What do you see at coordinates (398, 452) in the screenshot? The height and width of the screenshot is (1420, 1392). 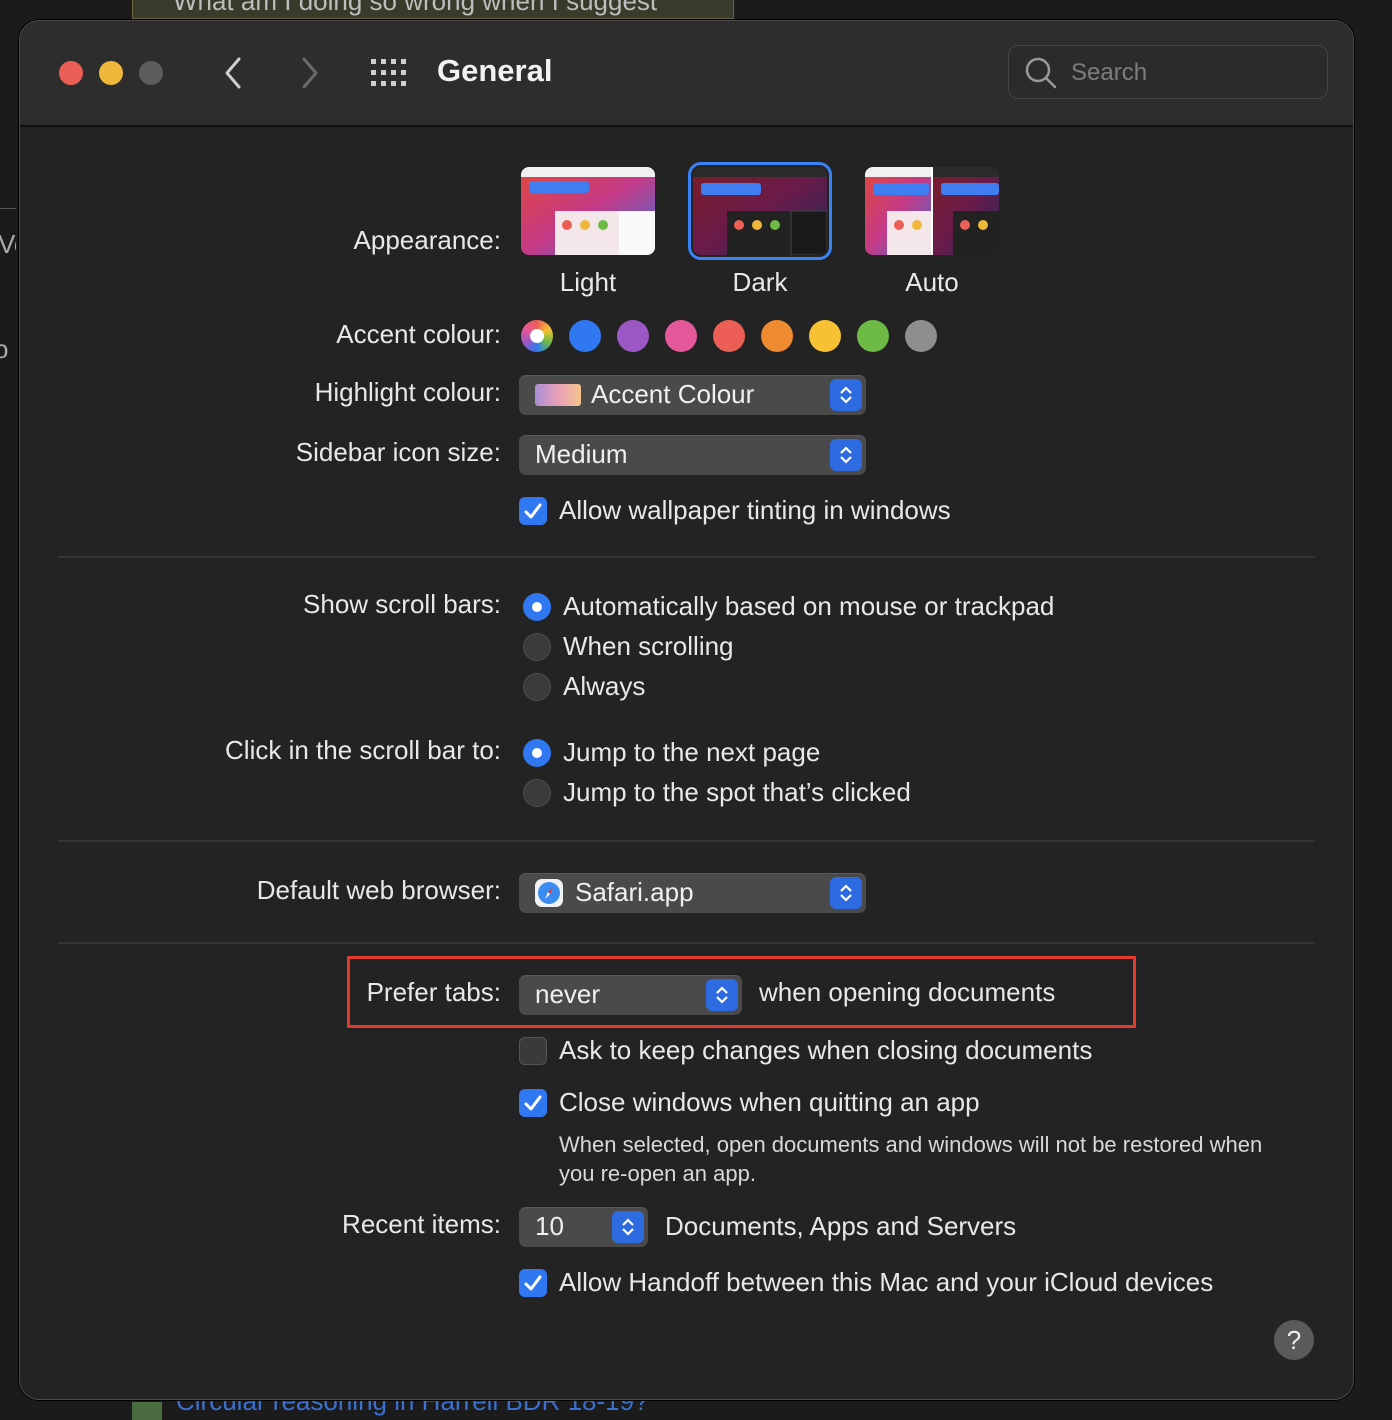 I see `sidebar-icon-size-label: Sidebar icon size:` at bounding box center [398, 452].